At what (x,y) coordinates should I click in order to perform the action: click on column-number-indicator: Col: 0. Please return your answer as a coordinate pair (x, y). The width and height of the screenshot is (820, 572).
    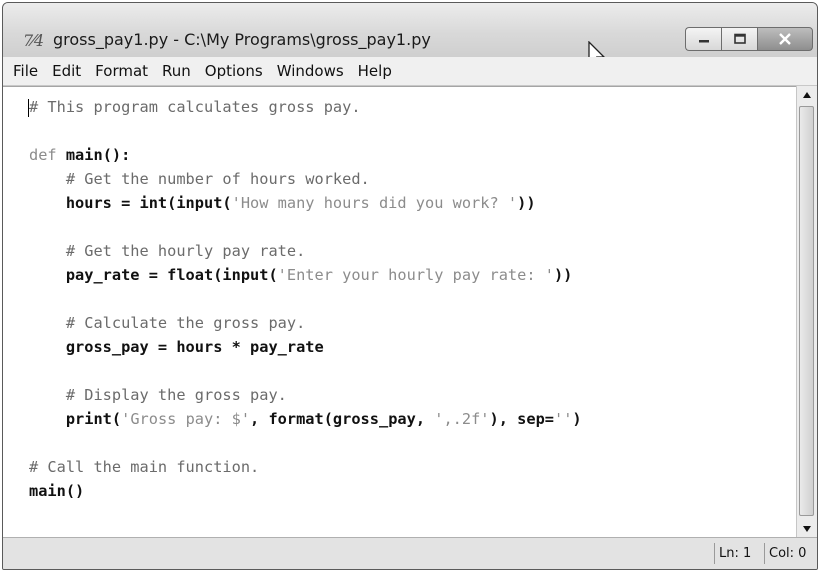
    Looking at the image, I should click on (790, 553).